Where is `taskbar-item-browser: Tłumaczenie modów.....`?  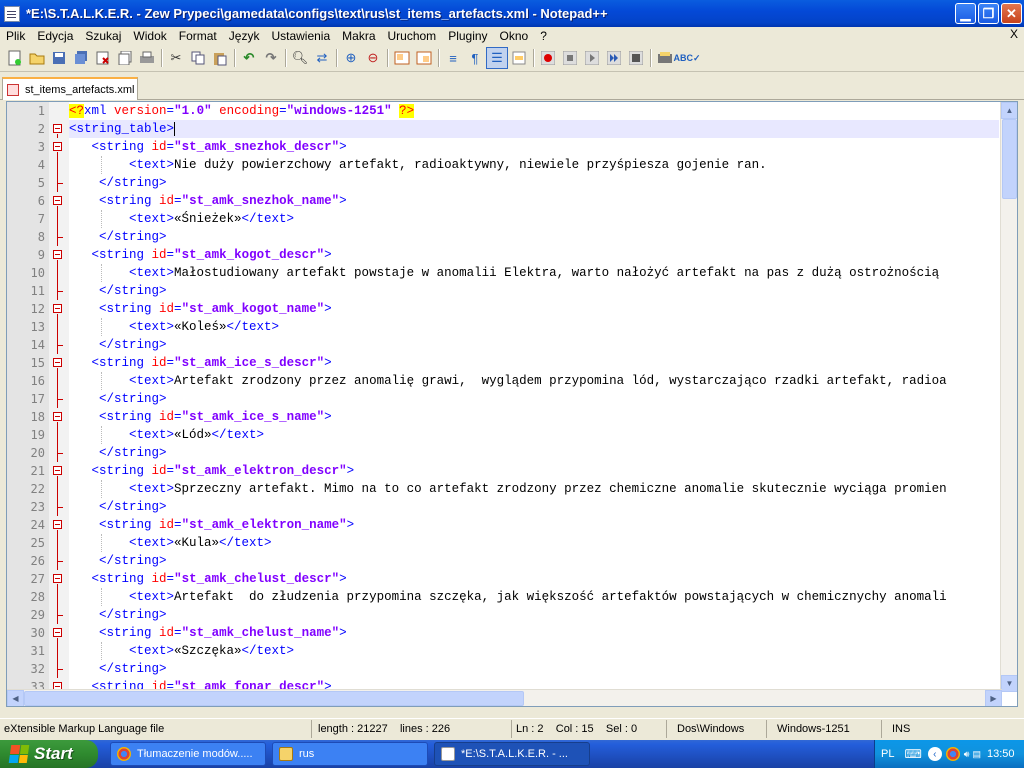 taskbar-item-browser: Tłumaczenie modów..... is located at coordinates (188, 754).